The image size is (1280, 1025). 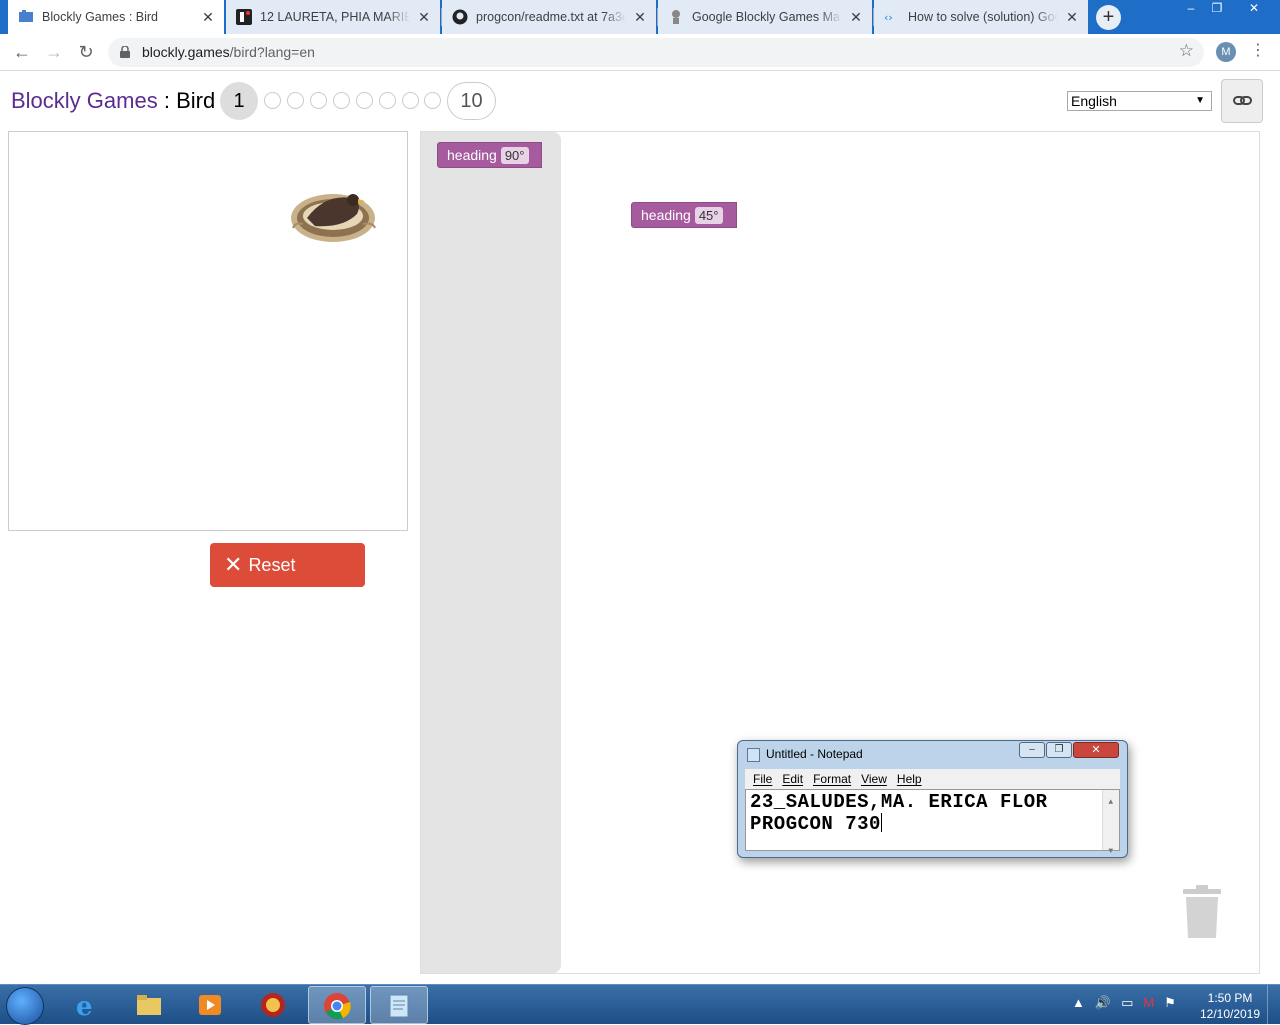 What do you see at coordinates (640, 1004) in the screenshot?
I see `windows-taskbar: e ▲ 🔊 ▭ M ⚑ 1:50 PM 12/10/2019` at bounding box center [640, 1004].